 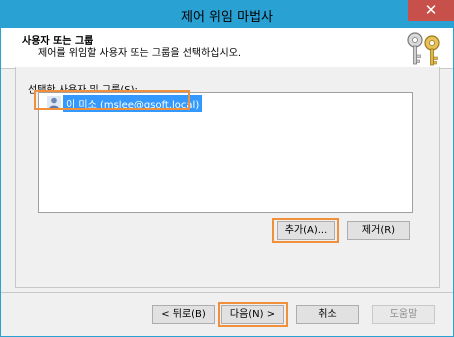 What do you see at coordinates (183, 314) in the screenshot?
I see `back-button: < 뒤로(B)` at bounding box center [183, 314].